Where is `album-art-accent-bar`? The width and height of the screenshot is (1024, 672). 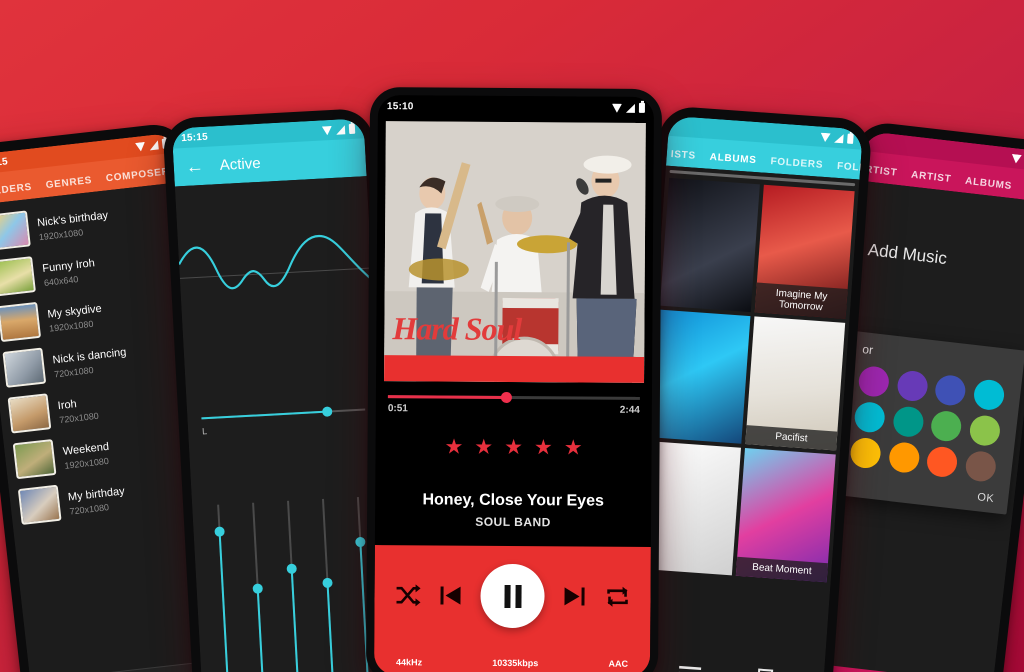
album-art-accent-bar is located at coordinates (514, 369).